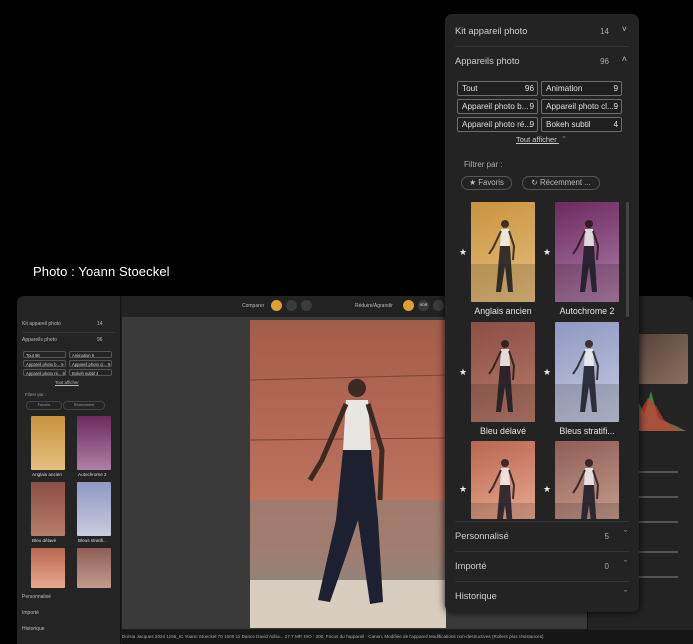 This screenshot has width=693, height=644. What do you see at coordinates (44, 363) in the screenshot?
I see `app-cat-b: Appareil photo b... 9` at bounding box center [44, 363].